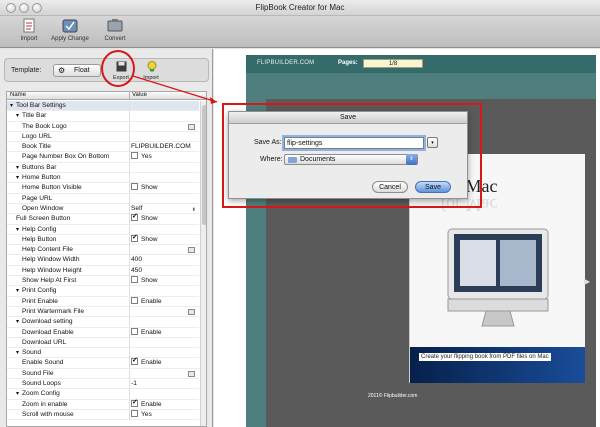 The width and height of the screenshot is (600, 427). Describe the element at coordinates (292, 160) in the screenshot. I see `folder-icon` at that location.